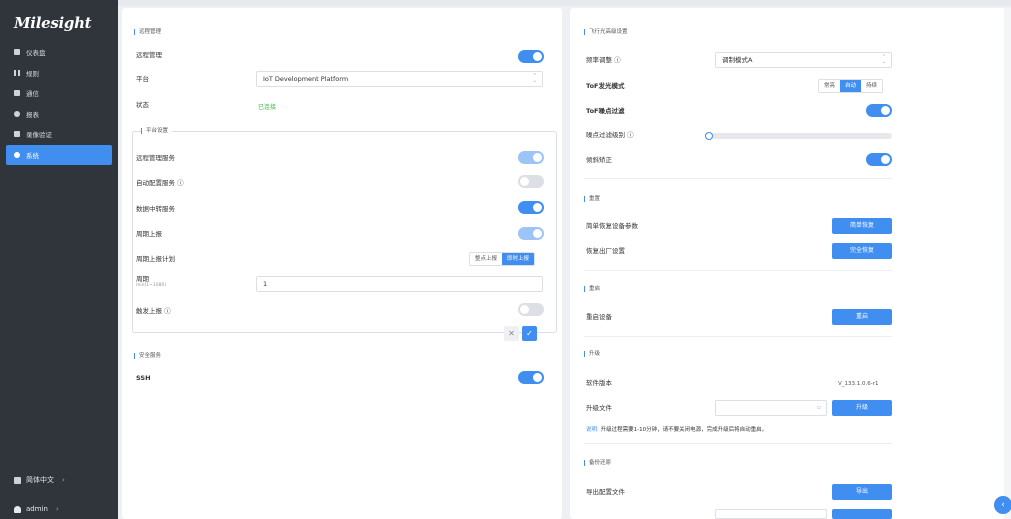 The height and width of the screenshot is (519, 1011). I want to click on report-schedule-switch: 整点上报 即时上报, so click(502, 259).